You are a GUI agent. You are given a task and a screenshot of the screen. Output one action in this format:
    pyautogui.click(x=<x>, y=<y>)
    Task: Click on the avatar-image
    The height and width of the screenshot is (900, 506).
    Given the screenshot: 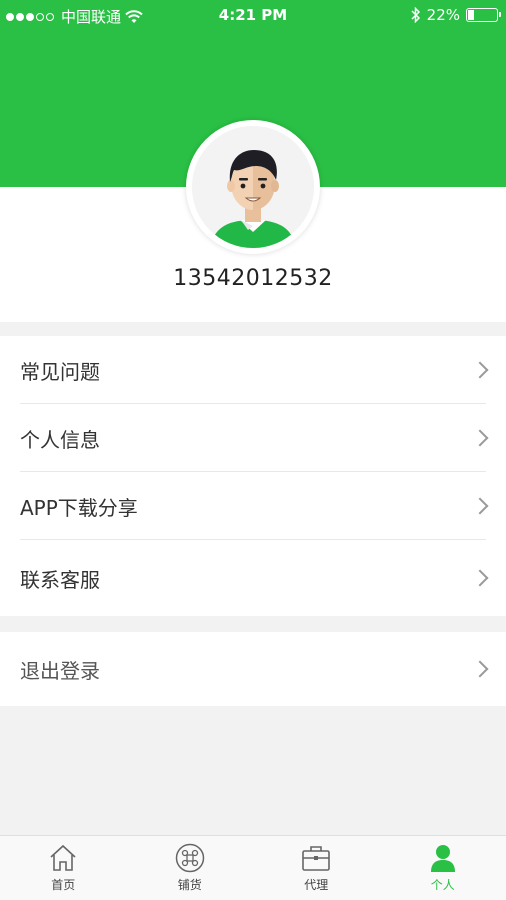 What is the action you would take?
    pyautogui.click(x=253, y=187)
    